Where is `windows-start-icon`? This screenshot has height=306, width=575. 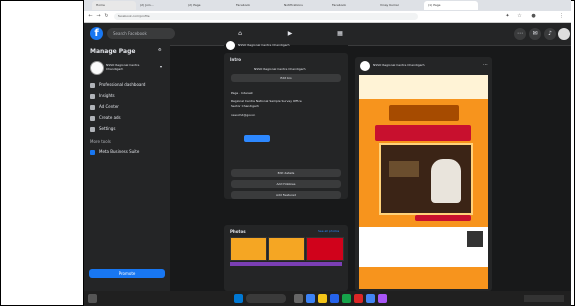 windows-start-icon is located at coordinates (238, 298).